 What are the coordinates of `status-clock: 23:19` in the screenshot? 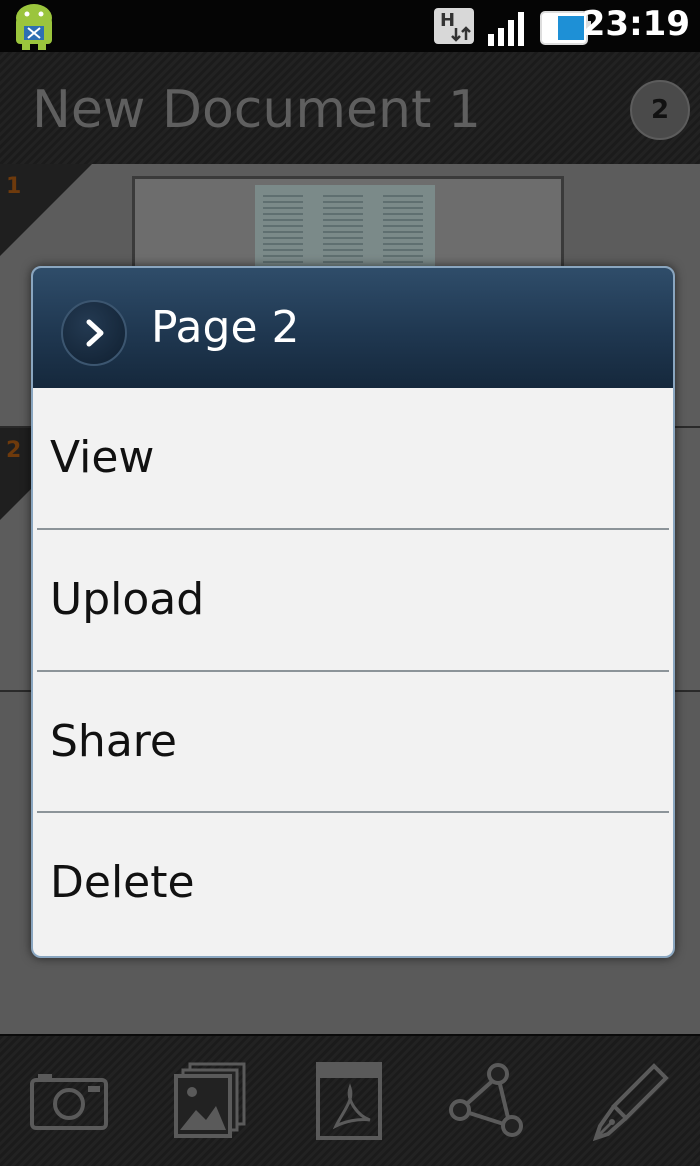 It's located at (635, 24).